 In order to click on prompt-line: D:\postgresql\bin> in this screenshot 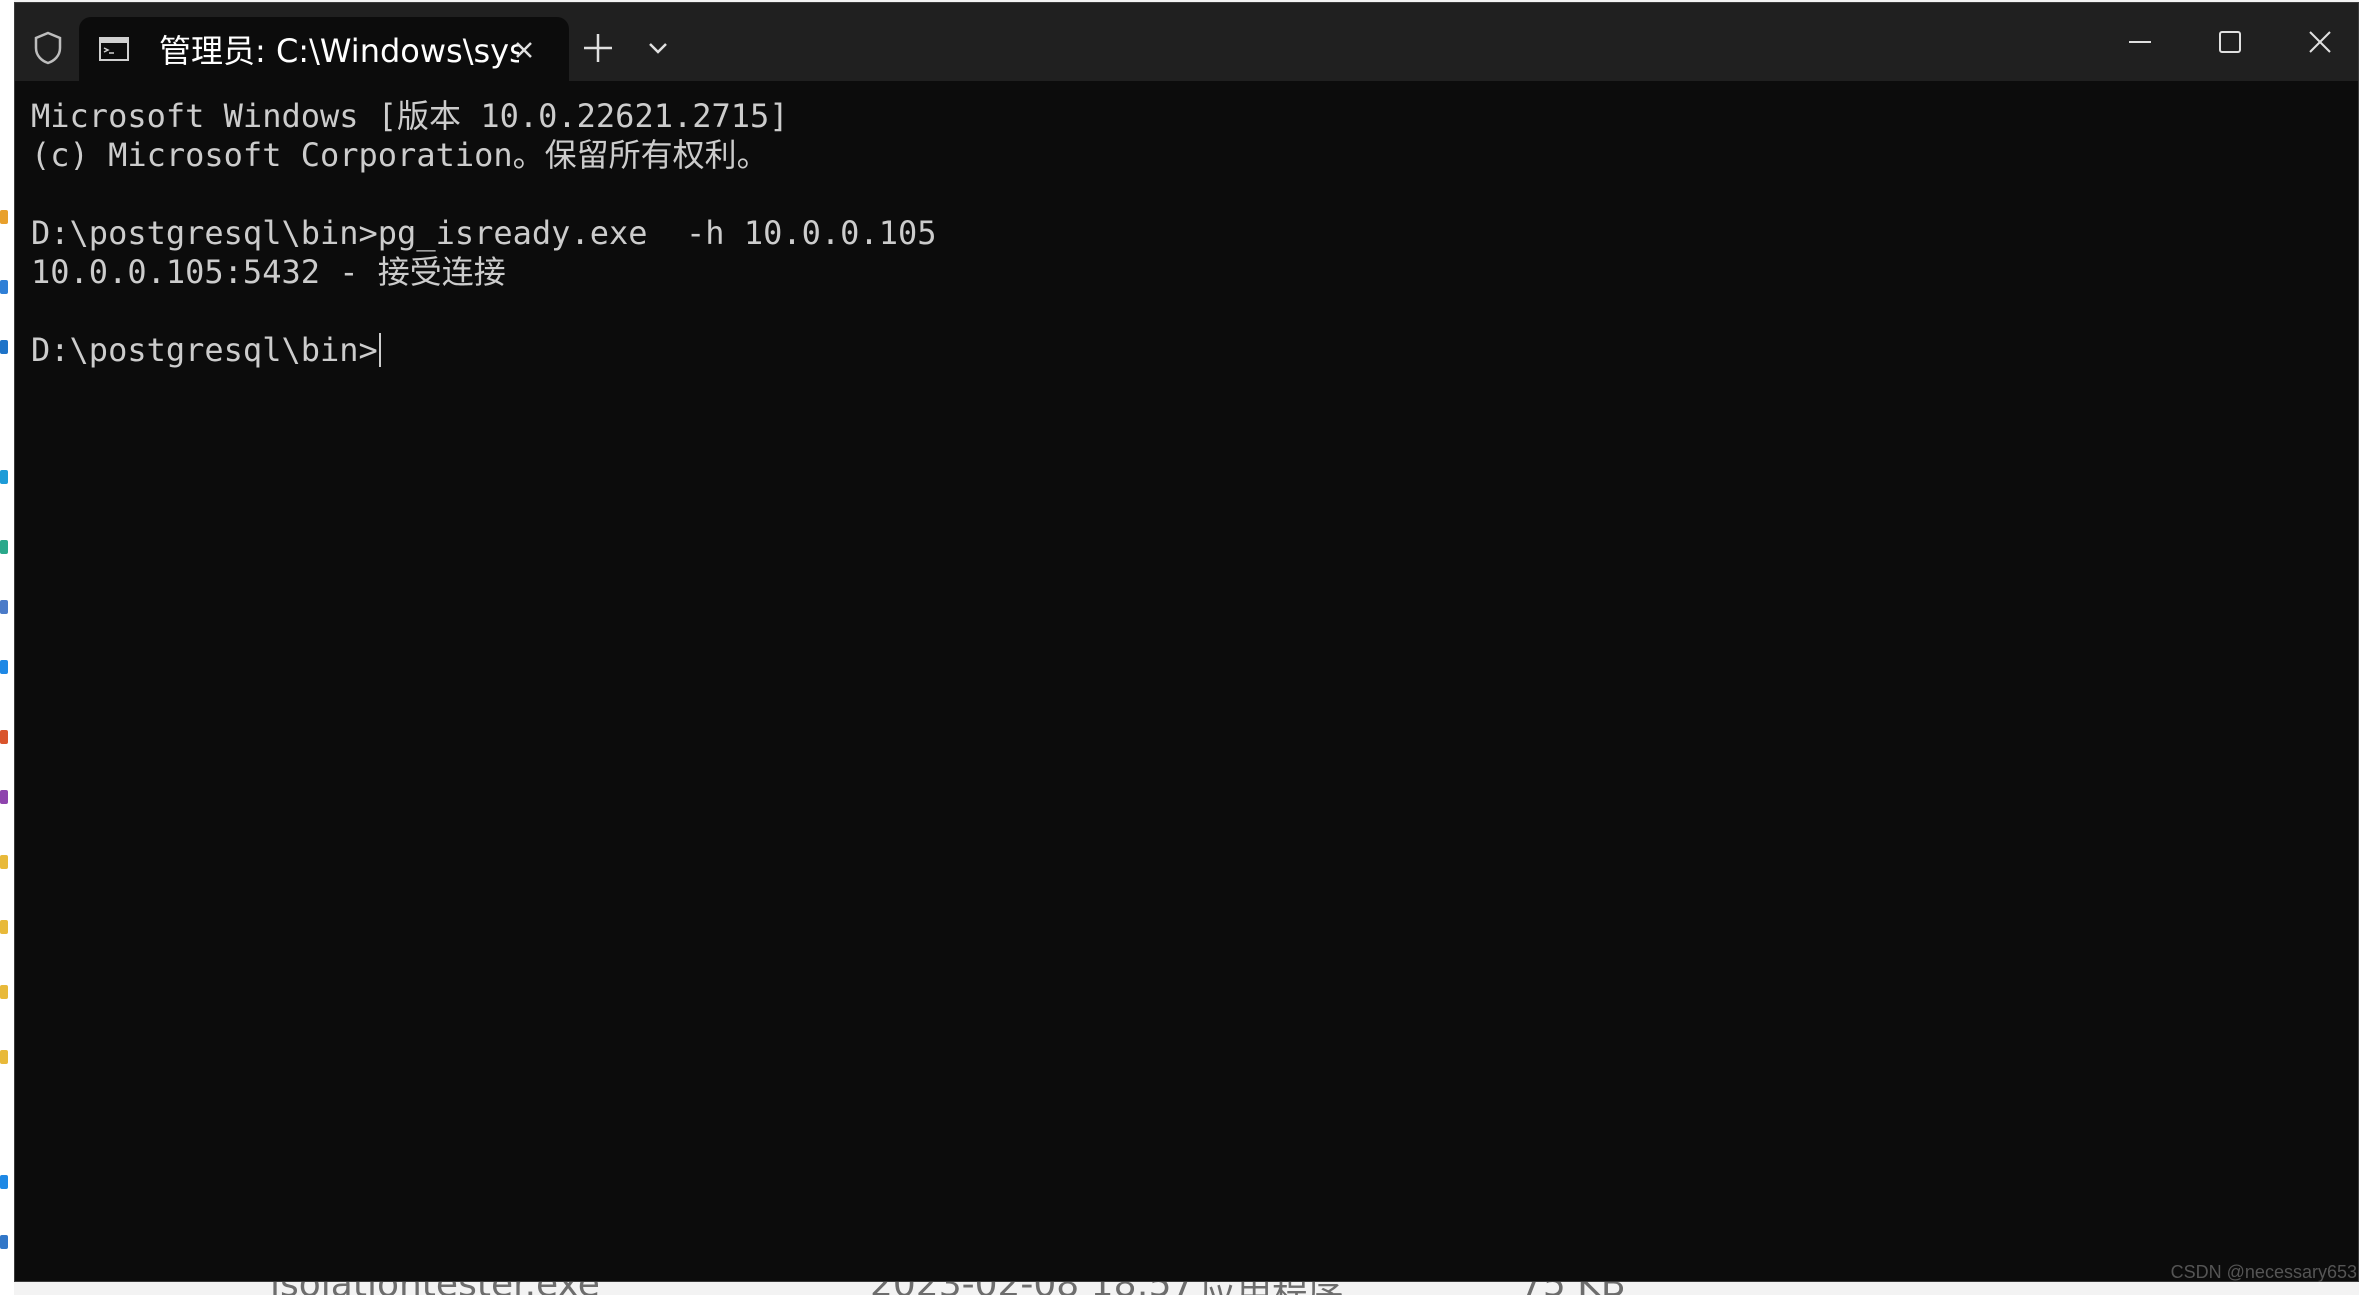, I will do `click(1181, 350)`.